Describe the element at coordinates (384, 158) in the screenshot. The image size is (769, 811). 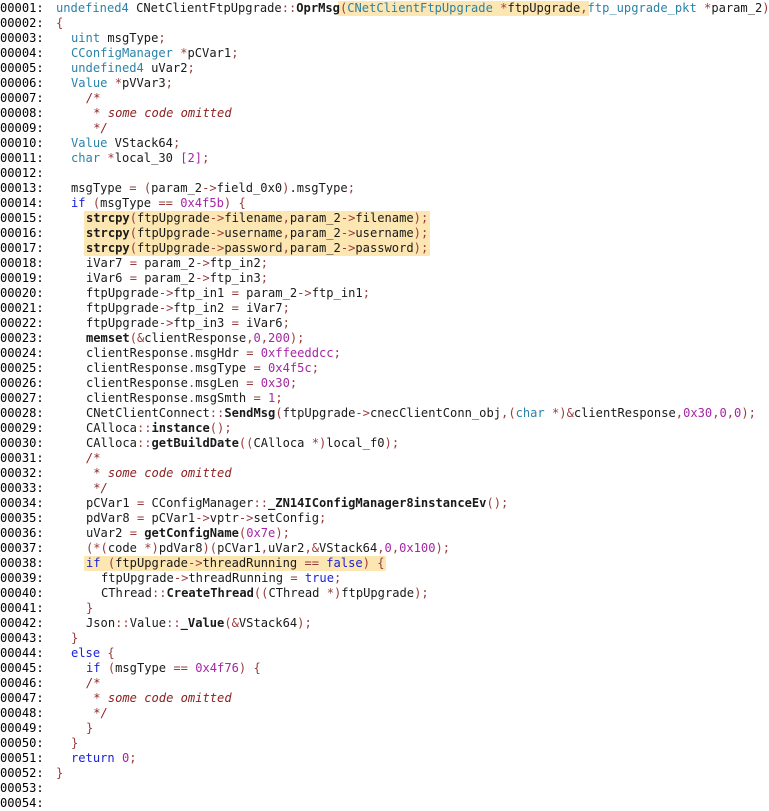
I see `code-line: 00011: char *local_30 [2];` at that location.